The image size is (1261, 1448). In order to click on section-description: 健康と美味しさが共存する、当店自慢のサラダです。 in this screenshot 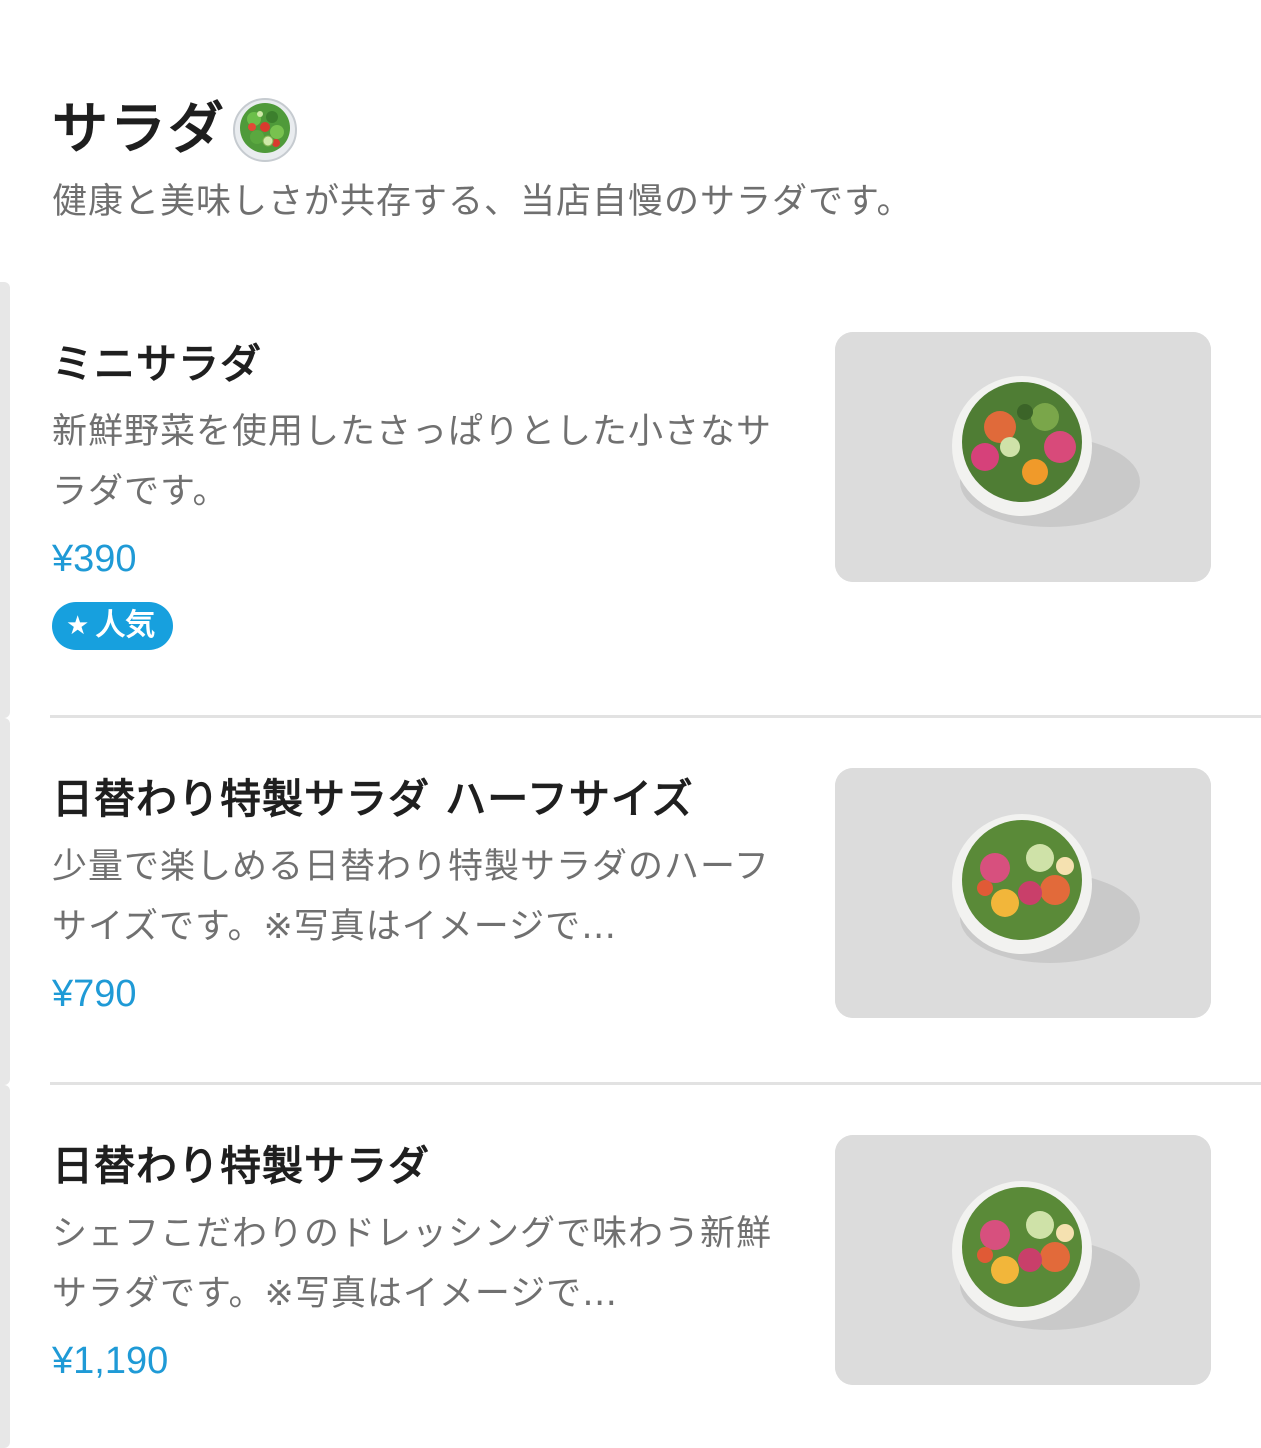, I will do `click(482, 202)`.